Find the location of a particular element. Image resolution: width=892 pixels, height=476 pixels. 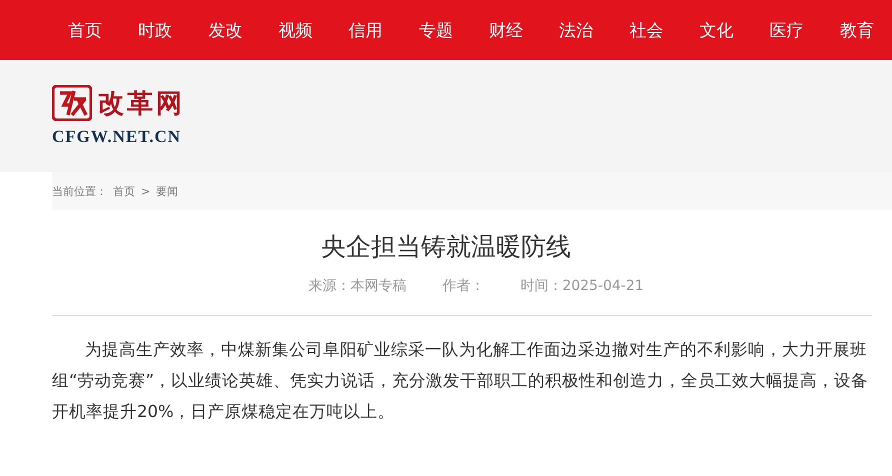

nav-link: 视频 is located at coordinates (295, 30).